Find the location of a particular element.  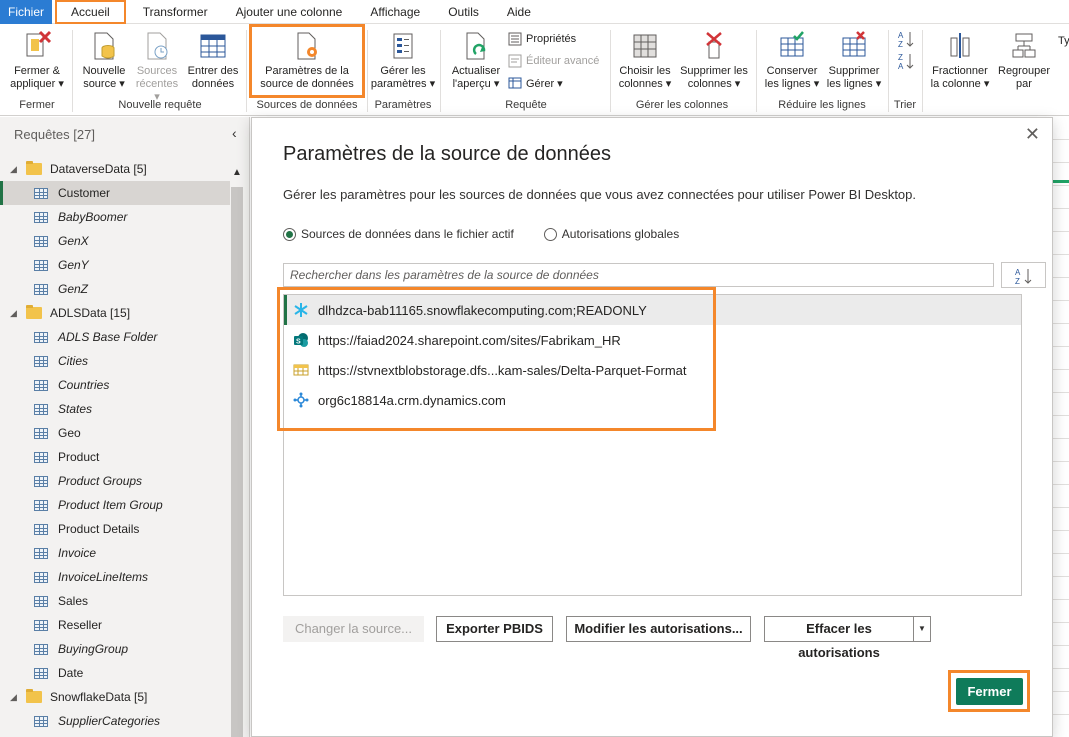

advanced-editor-button: Éditeur avancé is located at coordinates (553, 61).